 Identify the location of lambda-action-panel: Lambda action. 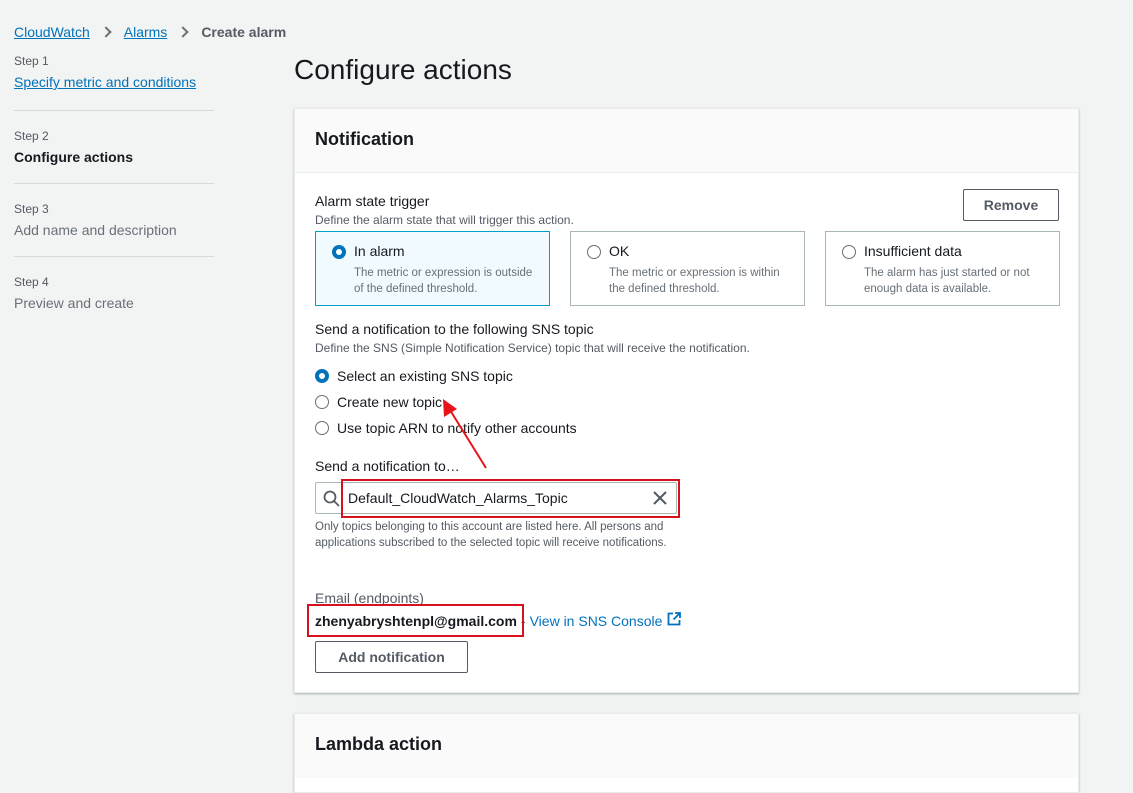
(686, 753).